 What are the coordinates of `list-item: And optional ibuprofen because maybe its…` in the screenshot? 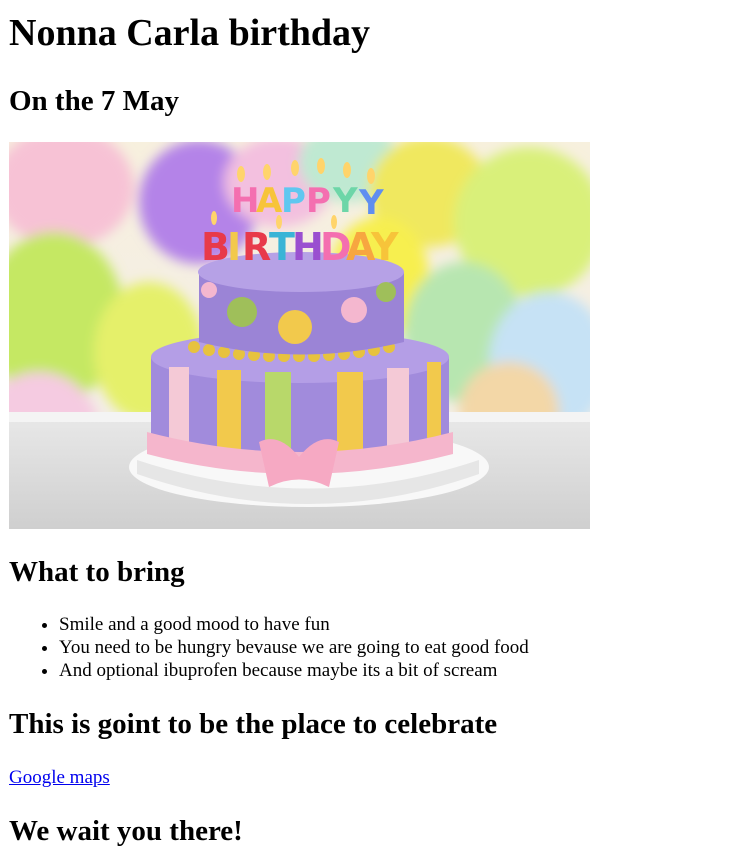 It's located at (294, 670).